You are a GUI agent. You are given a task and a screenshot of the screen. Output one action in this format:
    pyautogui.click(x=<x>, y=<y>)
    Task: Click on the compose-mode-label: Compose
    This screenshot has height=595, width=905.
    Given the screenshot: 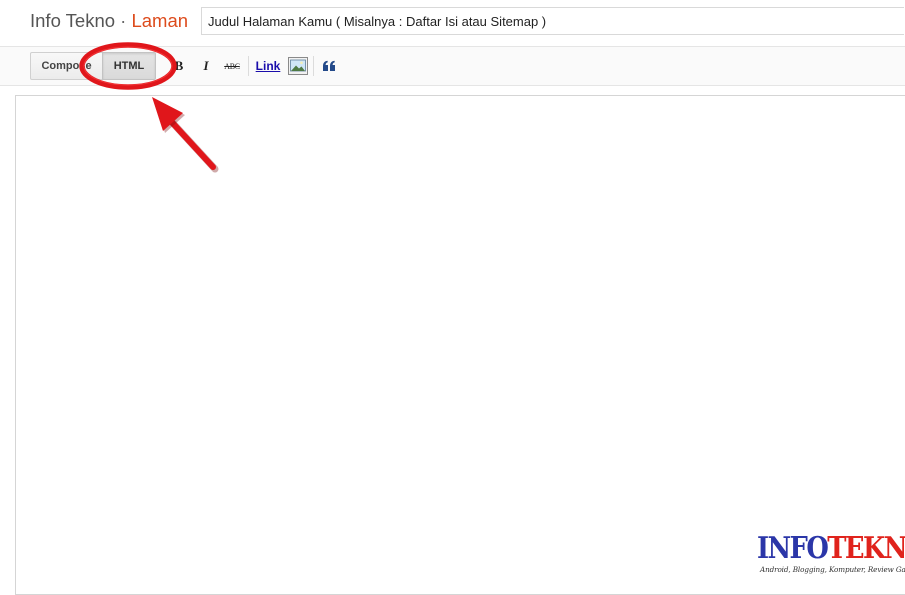 What is the action you would take?
    pyautogui.click(x=66, y=66)
    